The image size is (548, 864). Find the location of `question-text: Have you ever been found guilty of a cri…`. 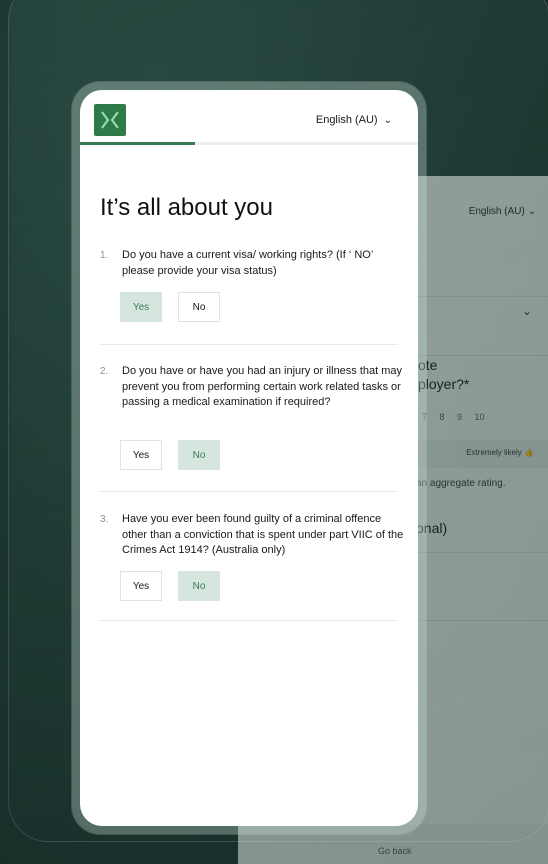

question-text: Have you ever been found guilty of a cri… is located at coordinates (263, 534).